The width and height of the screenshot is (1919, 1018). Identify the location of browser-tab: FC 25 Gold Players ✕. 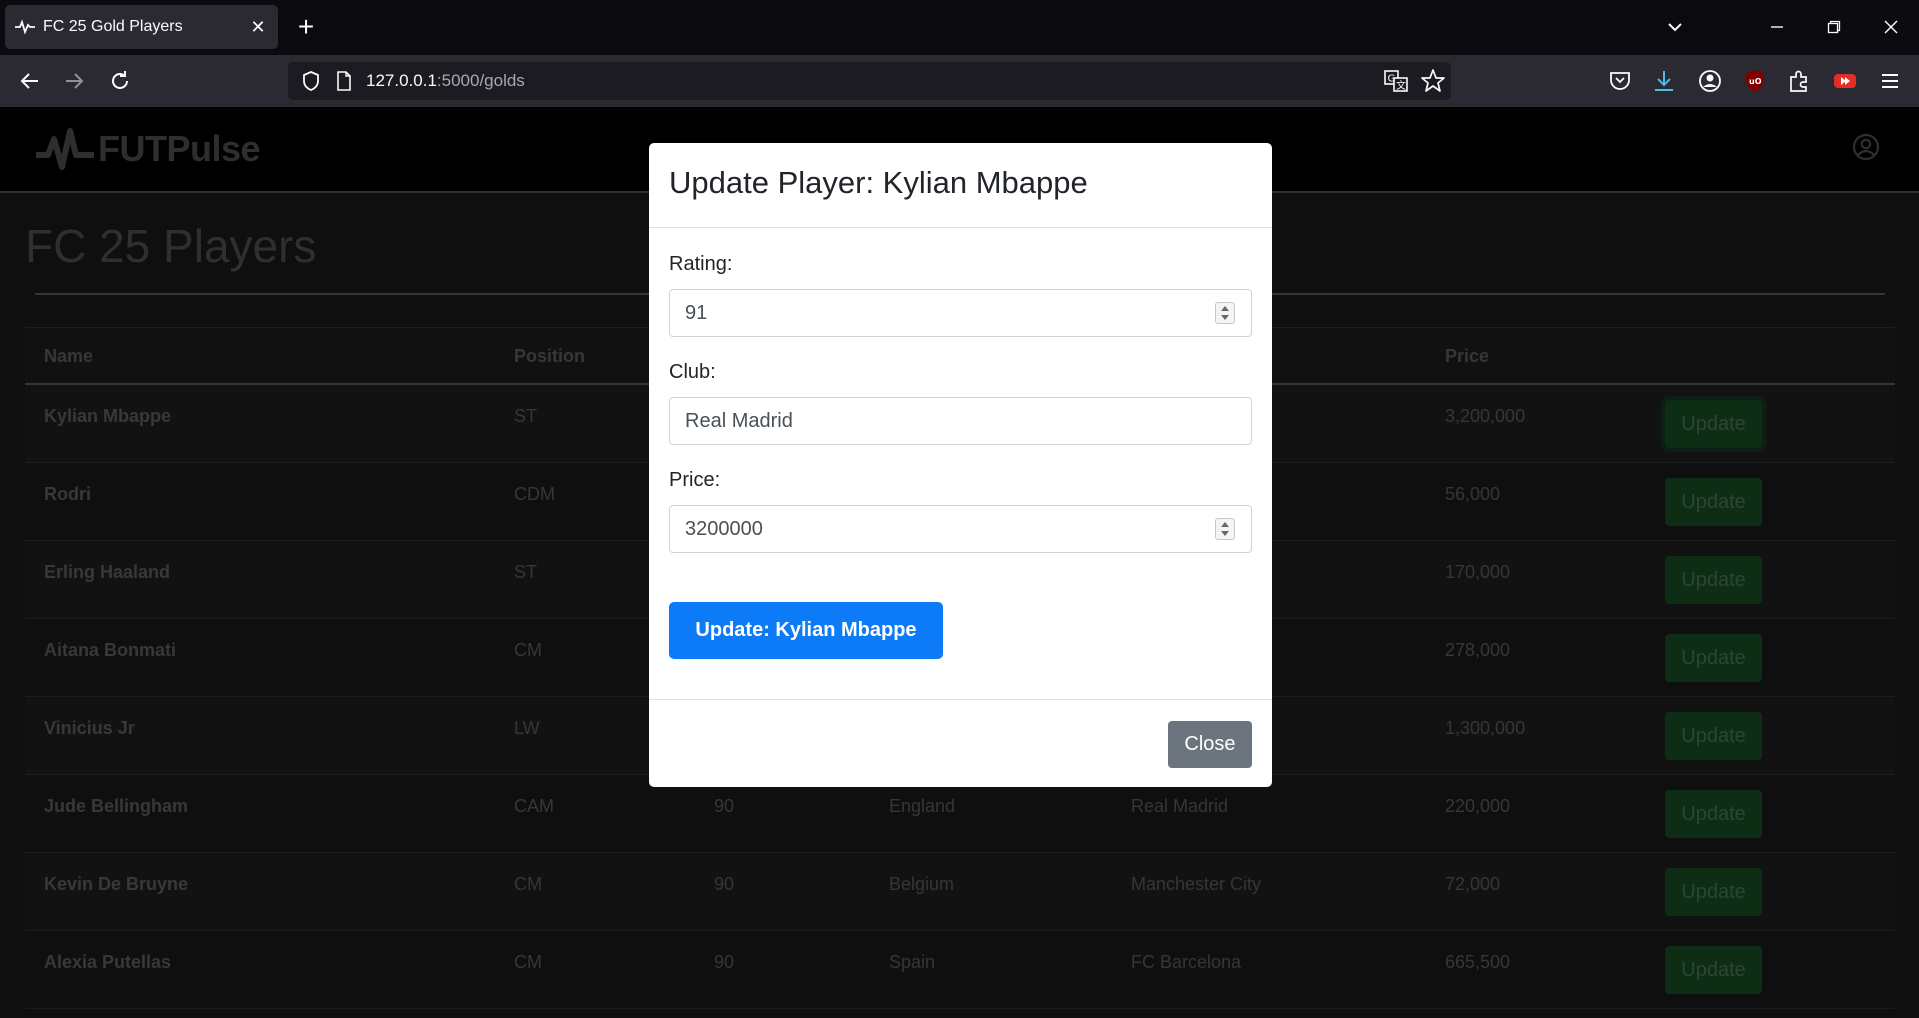
(141, 27).